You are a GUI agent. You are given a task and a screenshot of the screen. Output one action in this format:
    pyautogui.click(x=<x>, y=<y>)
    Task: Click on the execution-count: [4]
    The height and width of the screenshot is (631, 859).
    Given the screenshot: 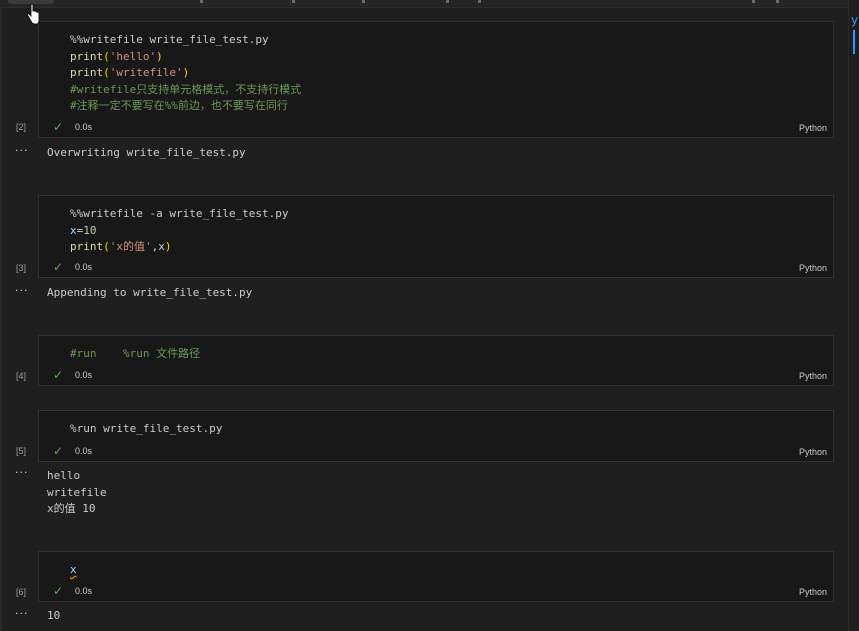 What is the action you would take?
    pyautogui.click(x=21, y=376)
    